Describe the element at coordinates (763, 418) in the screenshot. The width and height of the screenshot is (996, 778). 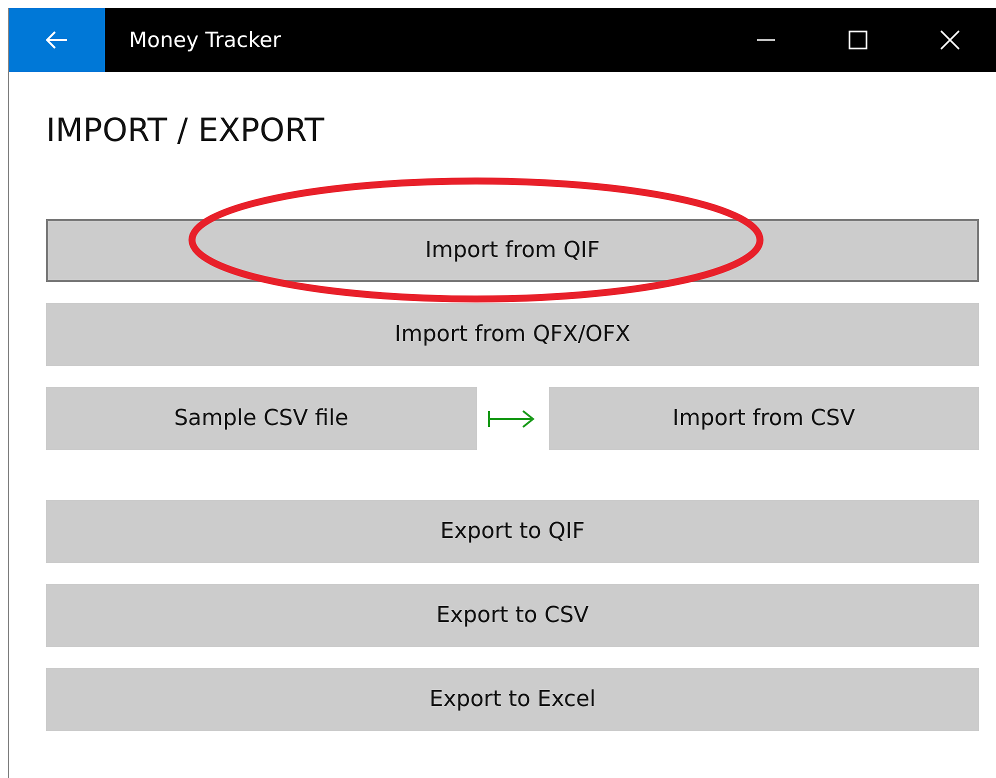
I see `import-csv-button: Import from CSV` at that location.